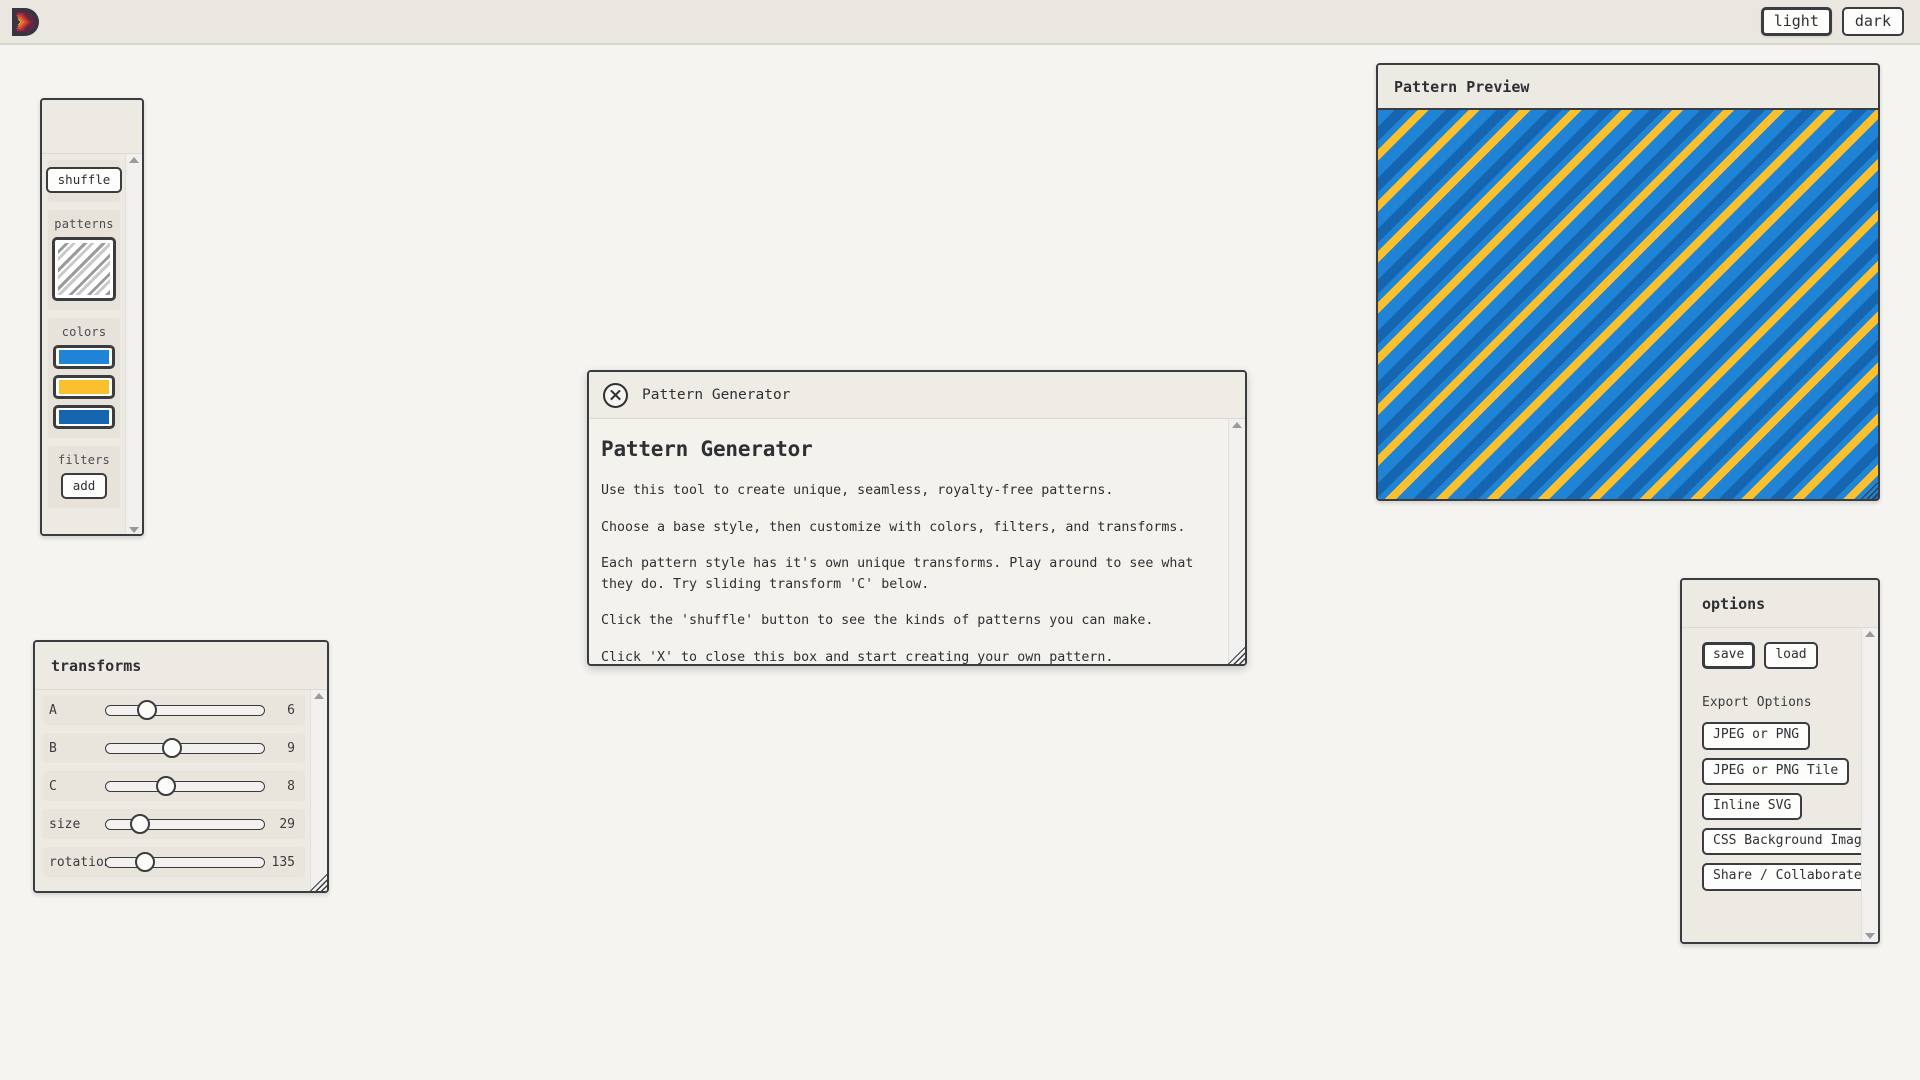  I want to click on slider-value-size: 29, so click(287, 824).